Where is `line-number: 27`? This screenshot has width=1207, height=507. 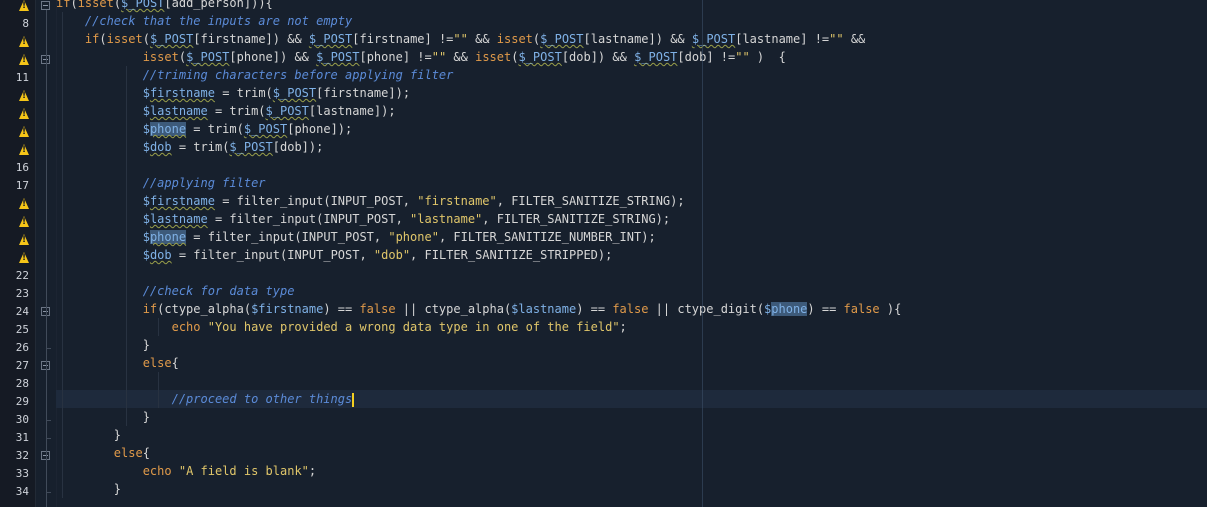
line-number: 27 is located at coordinates (22, 365).